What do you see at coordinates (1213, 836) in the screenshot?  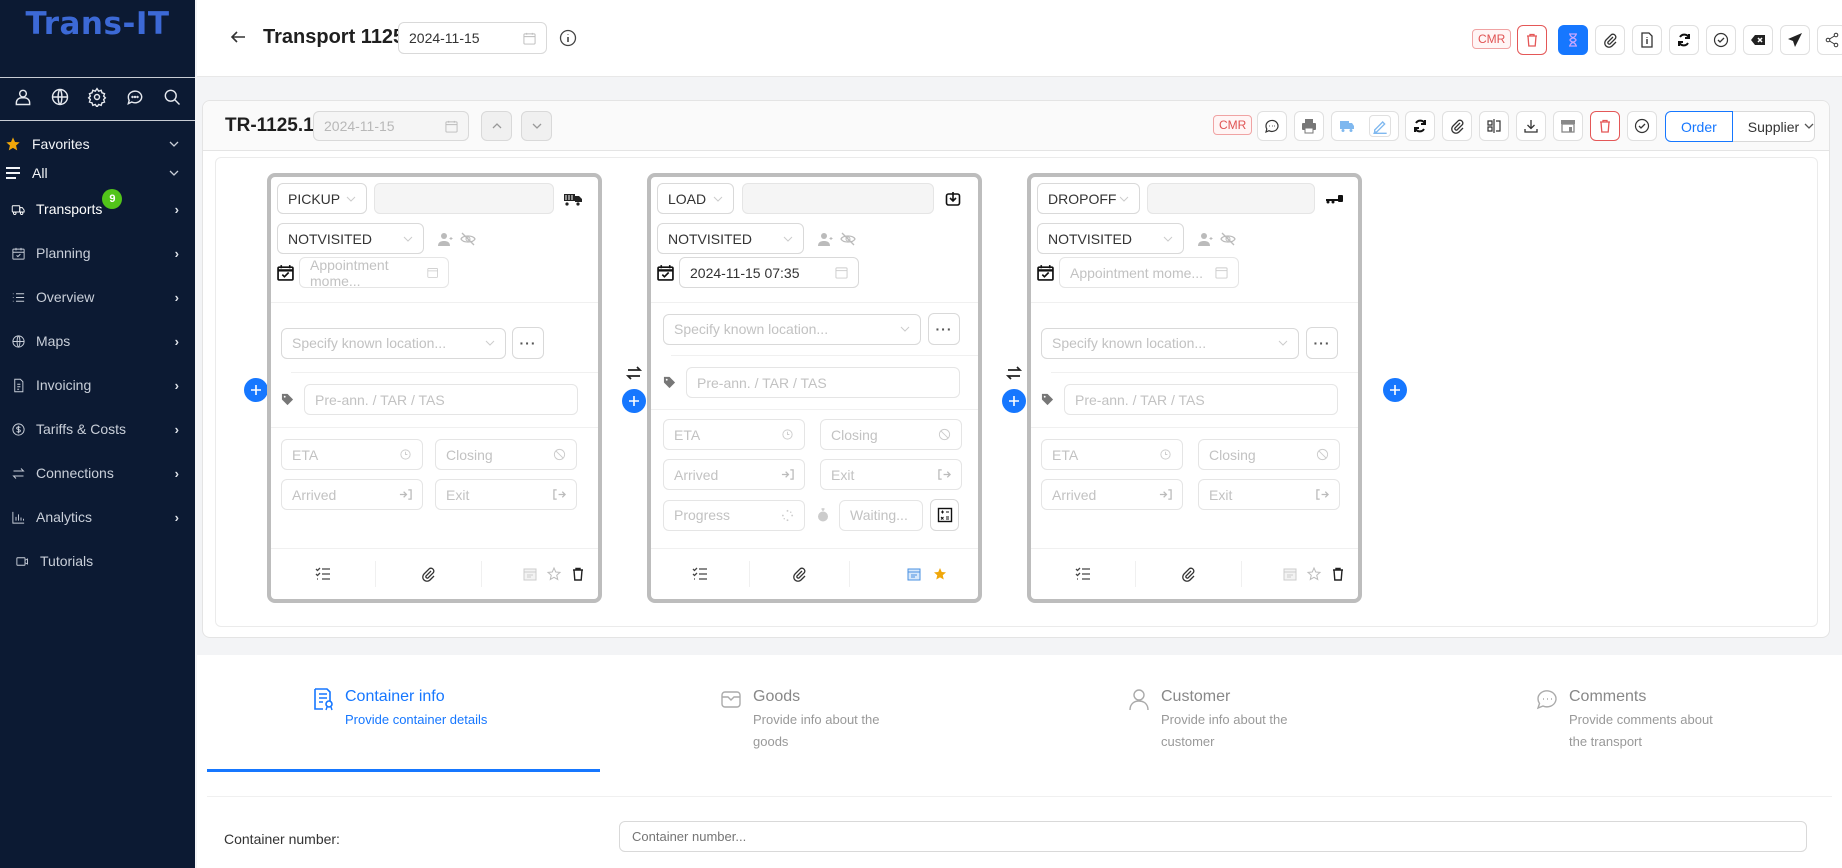 I see `container-number-input` at bounding box center [1213, 836].